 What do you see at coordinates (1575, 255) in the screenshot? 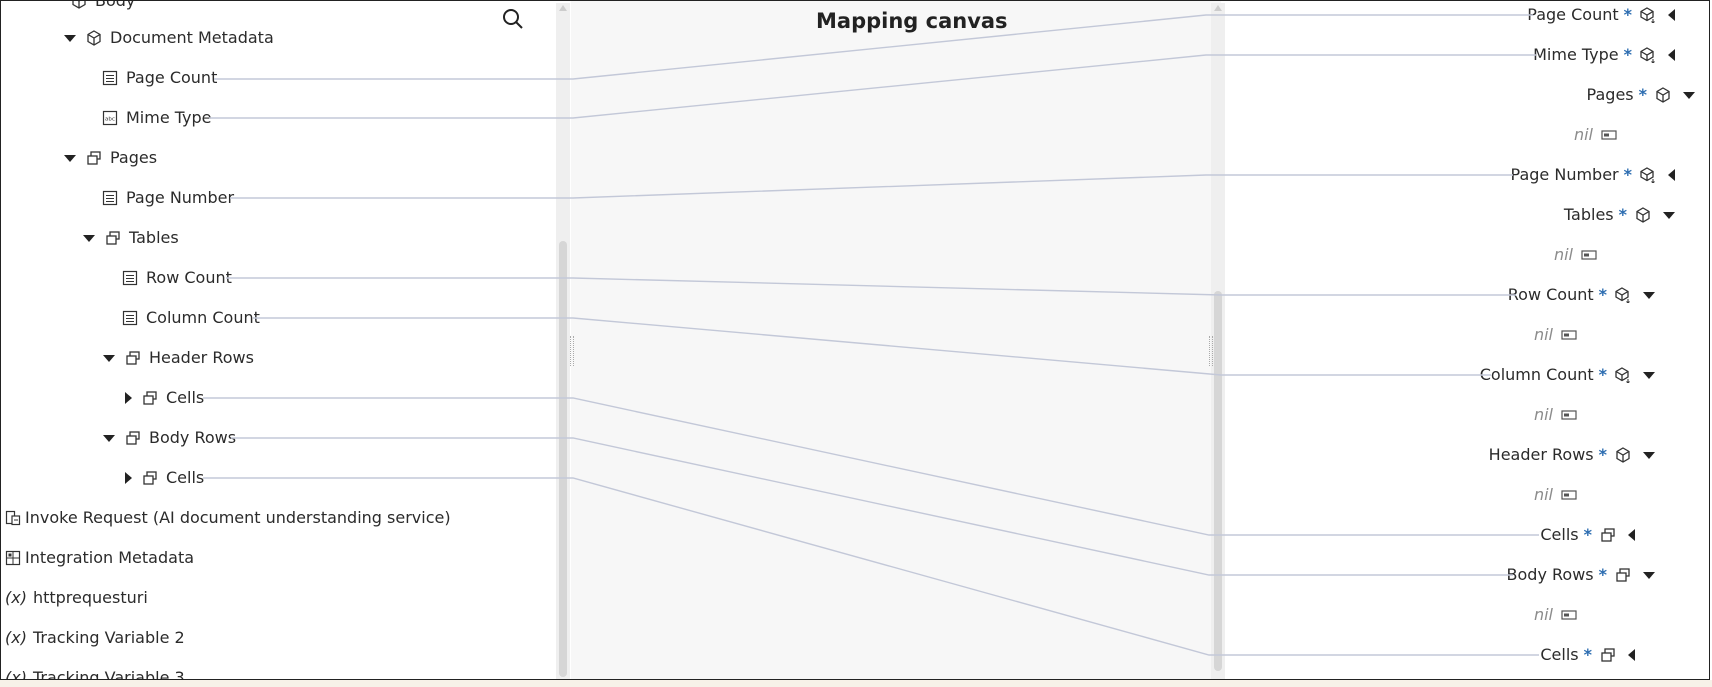
I see `target-node-tables-nil: nil` at bounding box center [1575, 255].